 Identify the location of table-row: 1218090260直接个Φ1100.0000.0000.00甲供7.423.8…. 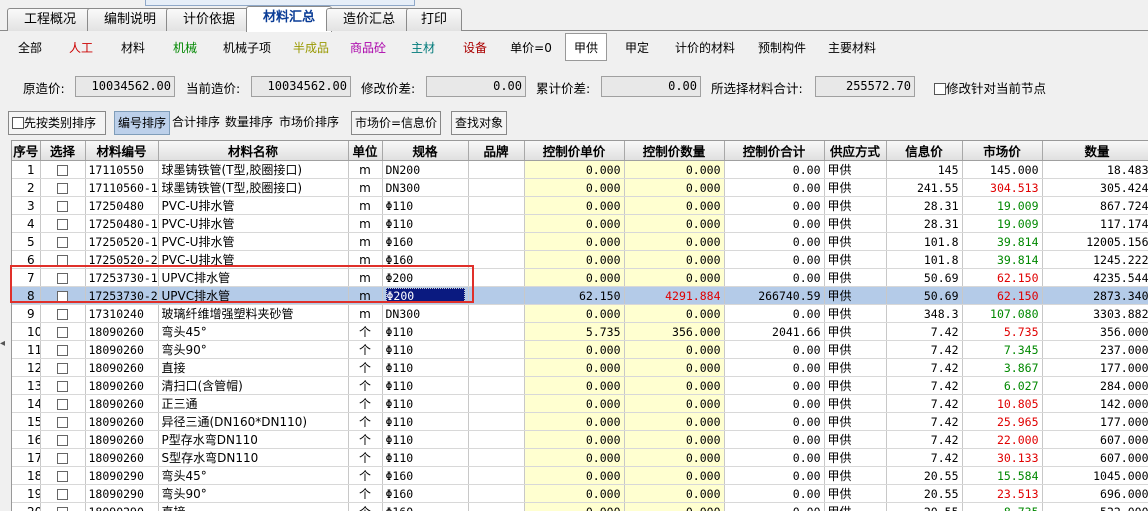
(580, 367).